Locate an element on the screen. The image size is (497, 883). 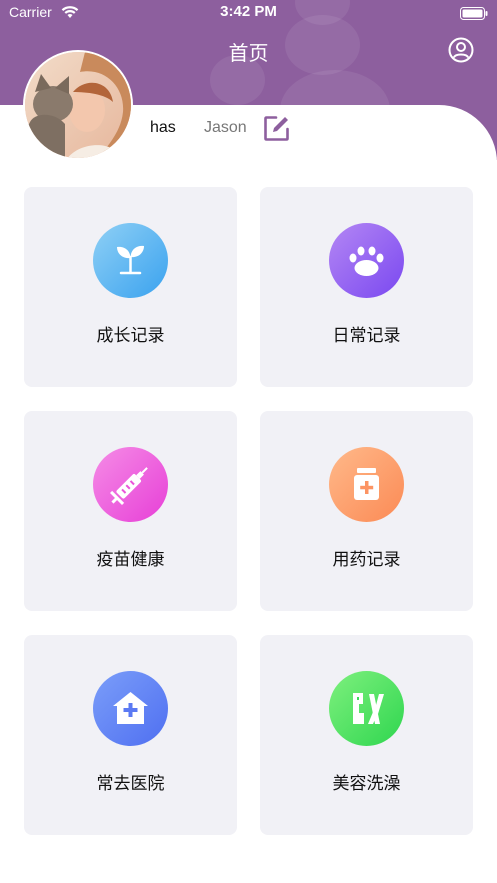
medicine-bottle-icon is located at coordinates (366, 484).